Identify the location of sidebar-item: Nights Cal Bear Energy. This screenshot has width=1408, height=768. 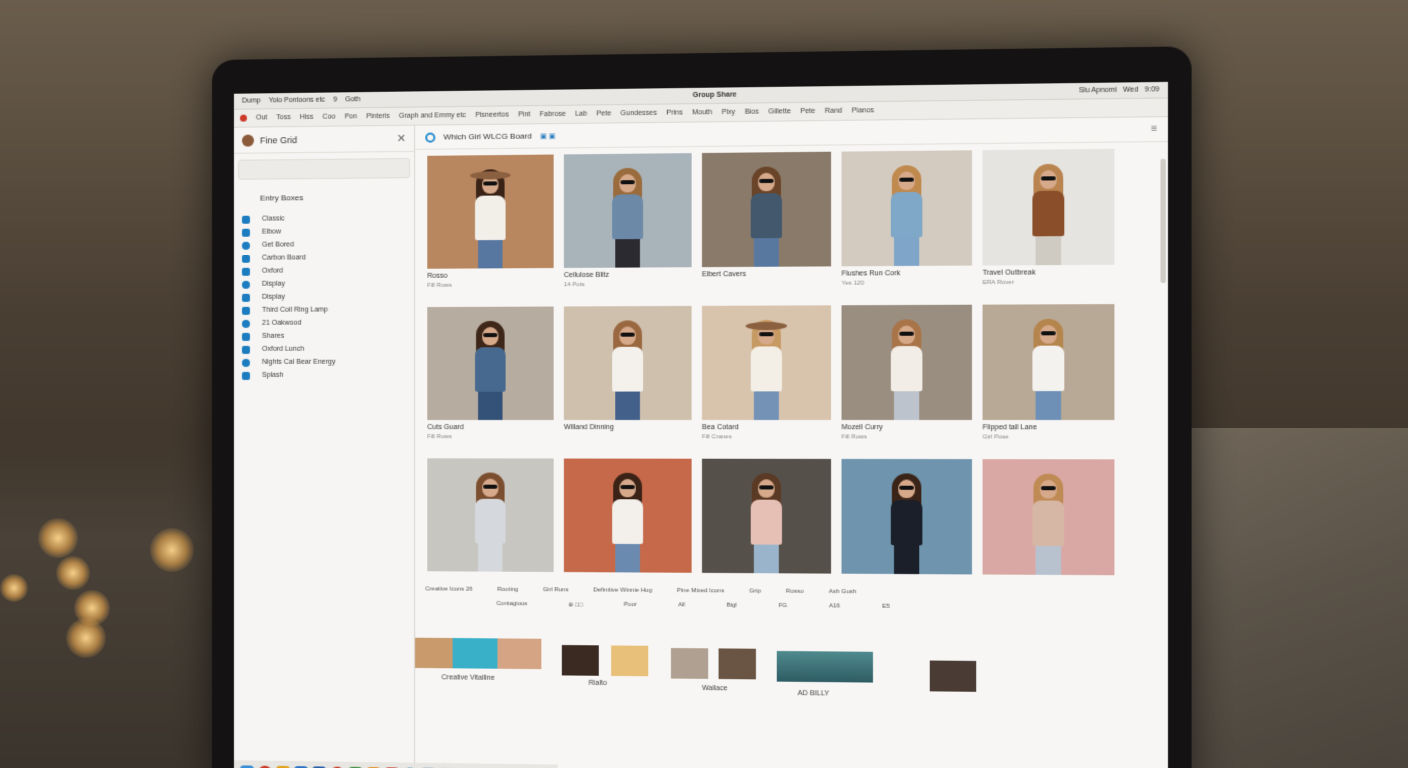
(327, 361).